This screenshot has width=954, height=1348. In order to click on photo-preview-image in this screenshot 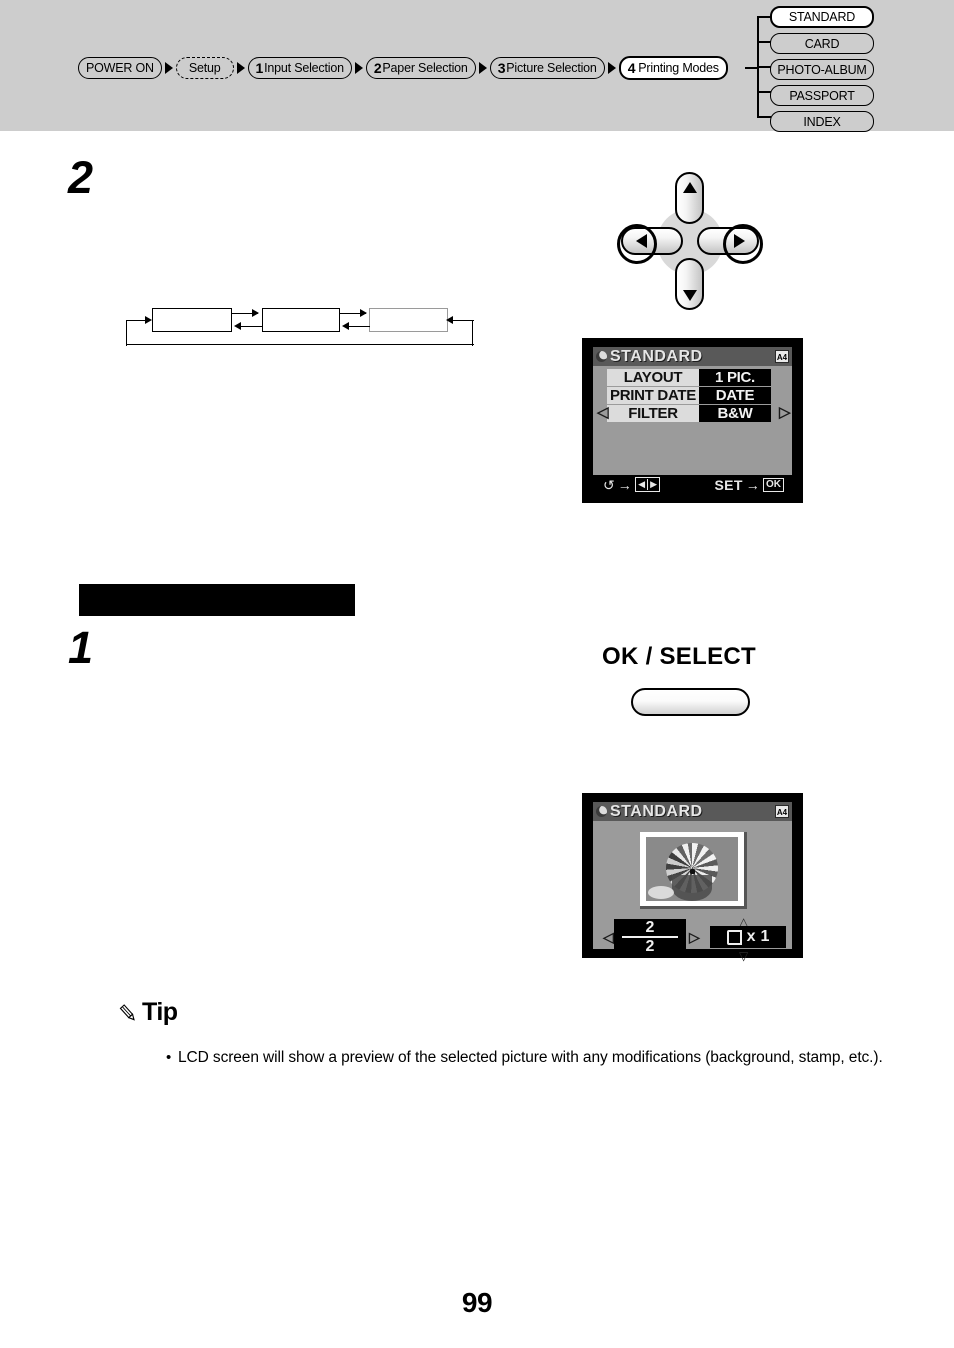, I will do `click(692, 869)`.